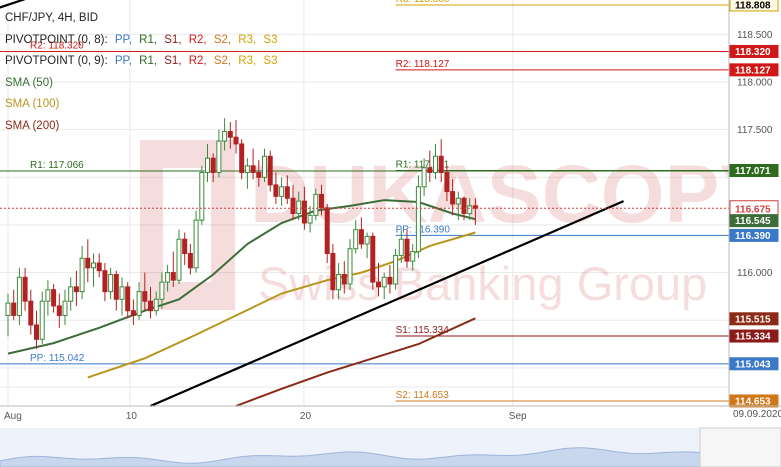 This screenshot has width=781, height=467. I want to click on time-axis: Aug 10 20 Sep 09.09.2020, so click(390, 413).